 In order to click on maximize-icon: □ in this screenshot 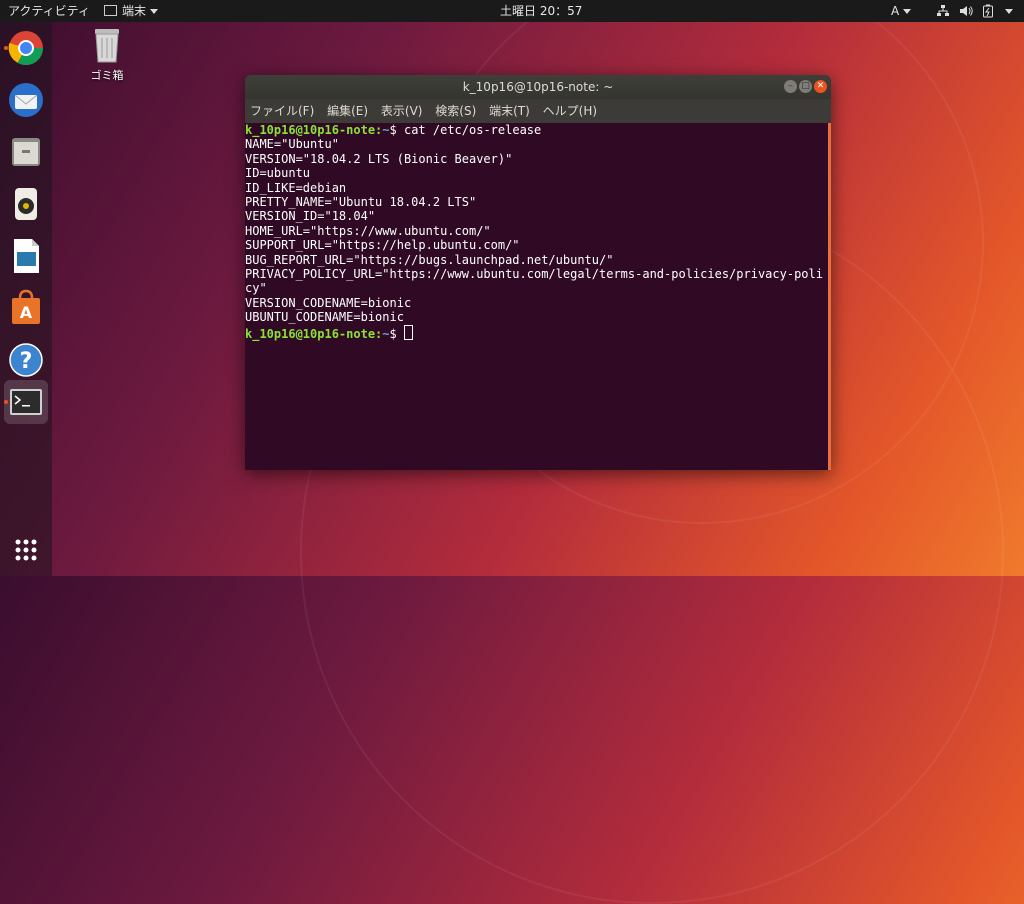, I will do `click(805, 86)`.